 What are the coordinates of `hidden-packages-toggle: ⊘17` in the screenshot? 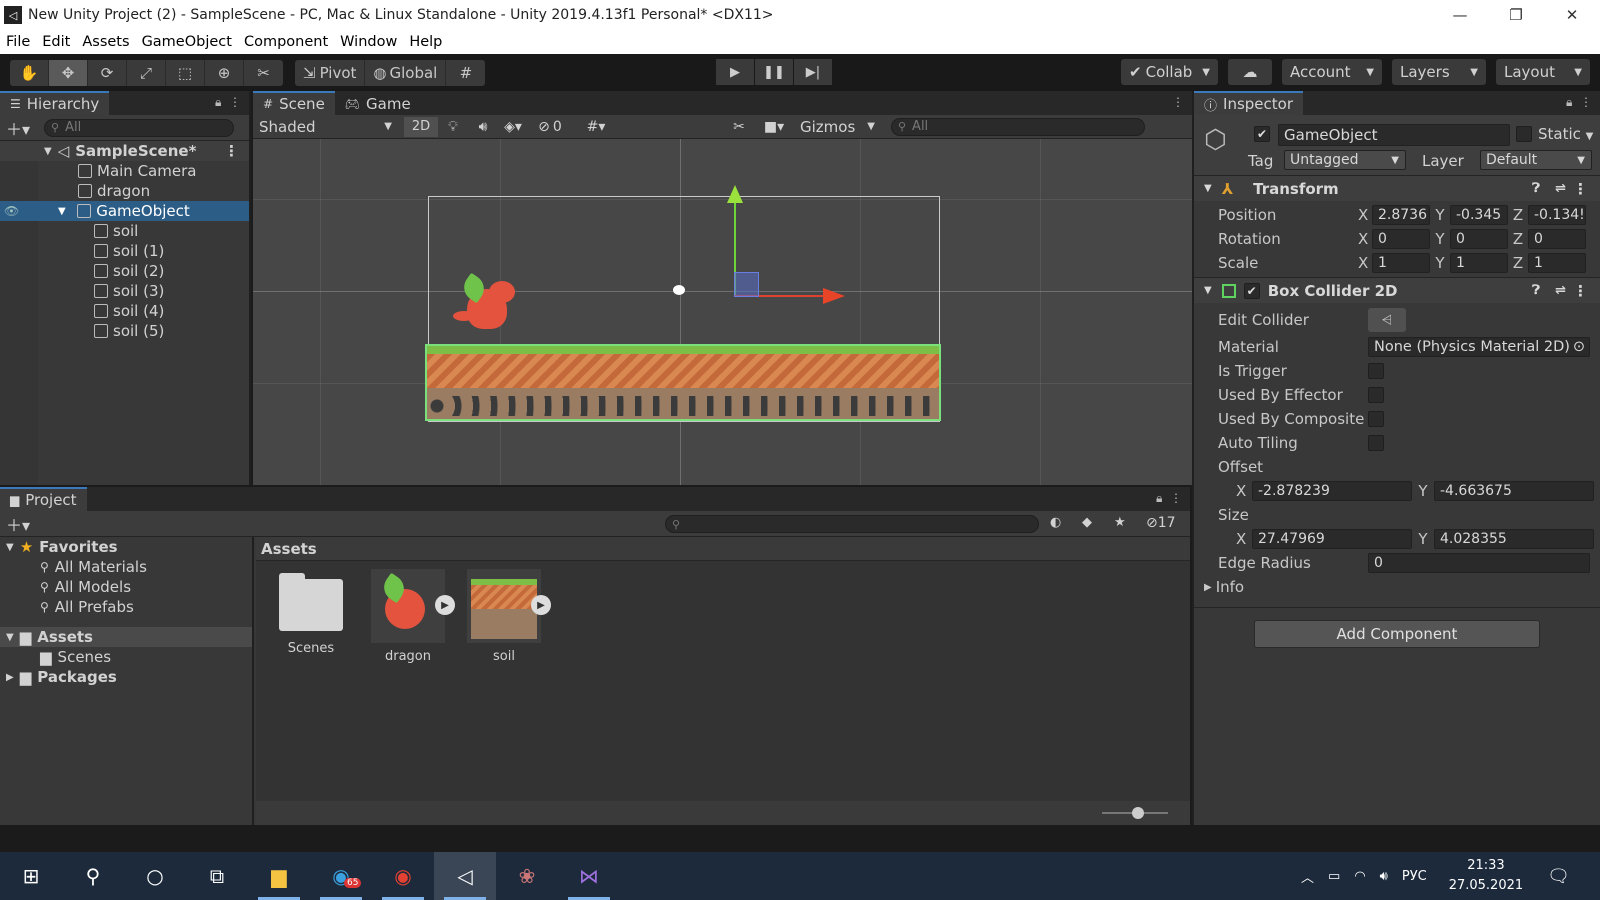 It's located at (1161, 523).